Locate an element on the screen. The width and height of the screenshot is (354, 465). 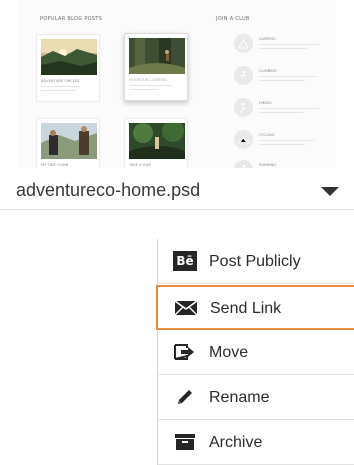
file-name-bar: adventureco-home.psd is located at coordinates (177, 189).